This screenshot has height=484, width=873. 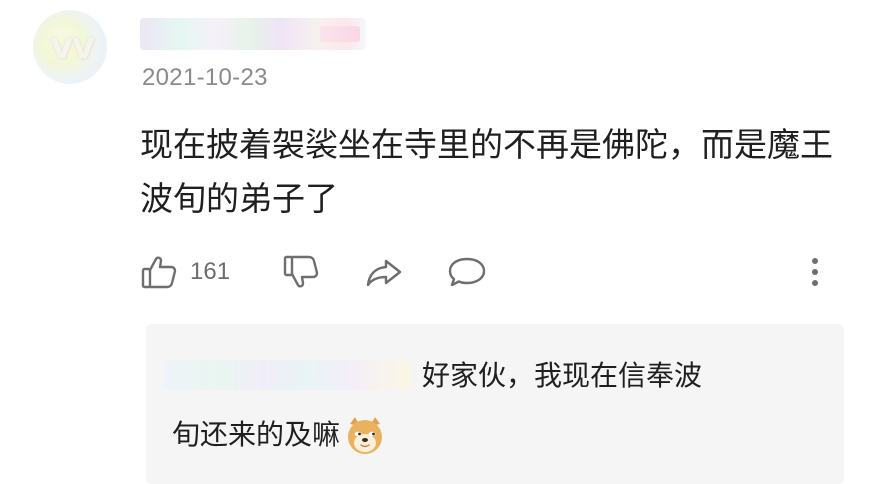 I want to click on thumbs-up-icon, so click(x=159, y=272).